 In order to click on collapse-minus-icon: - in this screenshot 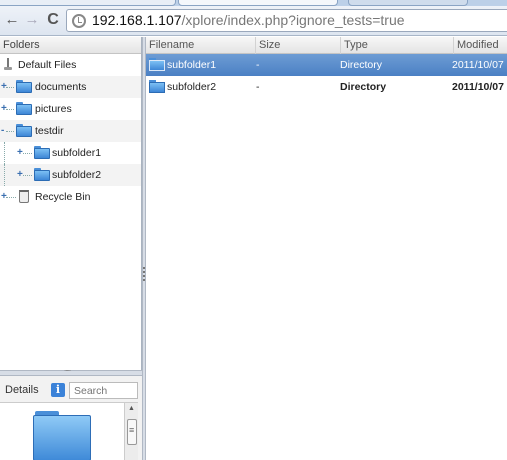, I will do `click(2, 131)`.